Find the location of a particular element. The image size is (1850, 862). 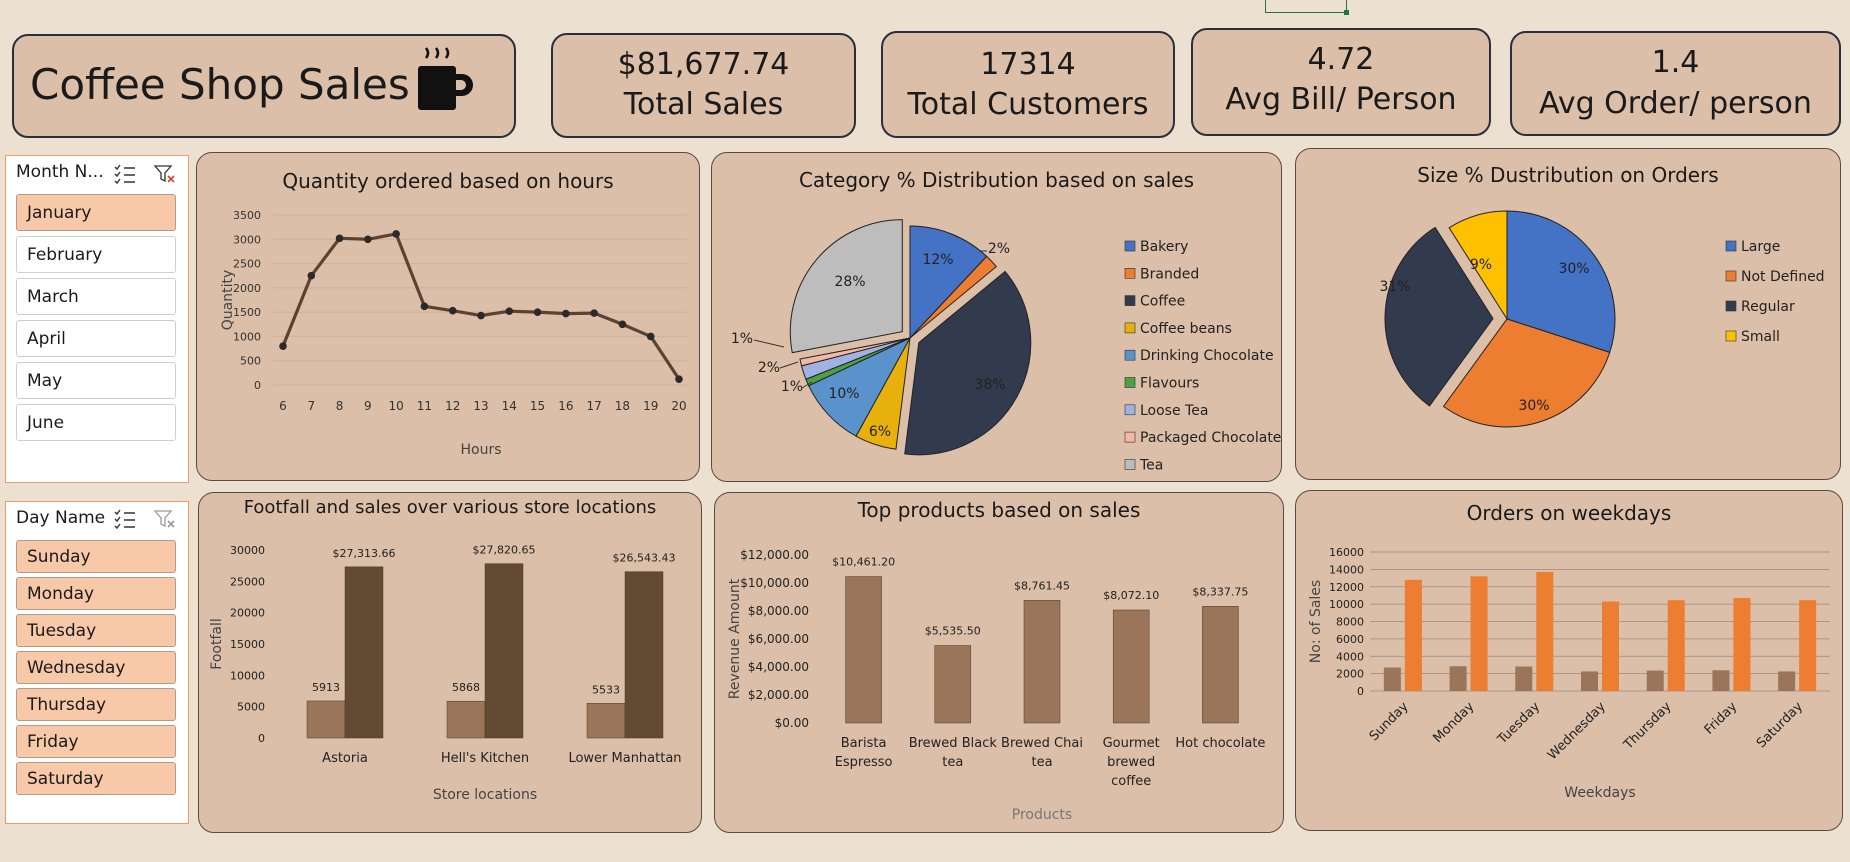

x-tick-label: Tuesday is located at coordinates (1518, 723).